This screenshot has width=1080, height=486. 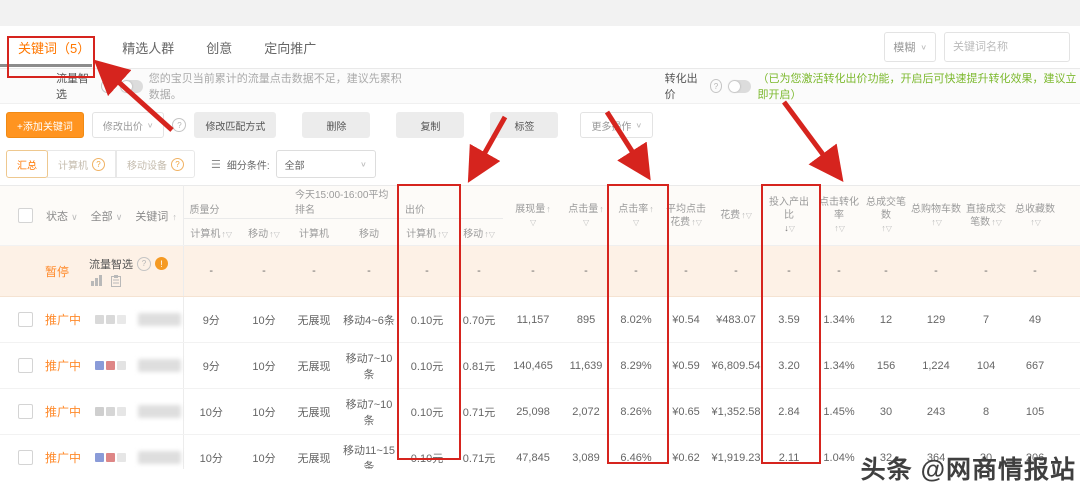 What do you see at coordinates (533, 215) in the screenshot?
I see `col-impressions: 展现量↑ ▽` at bounding box center [533, 215].